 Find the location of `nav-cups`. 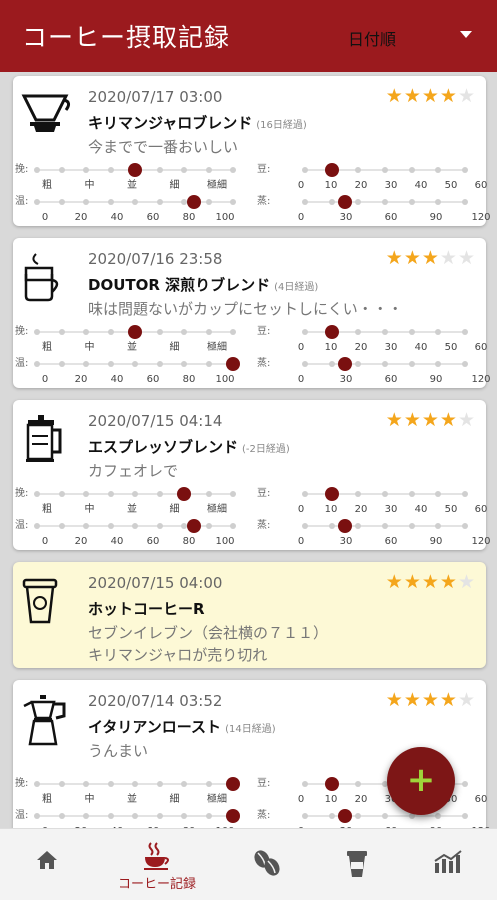

nav-cups is located at coordinates (357, 864).